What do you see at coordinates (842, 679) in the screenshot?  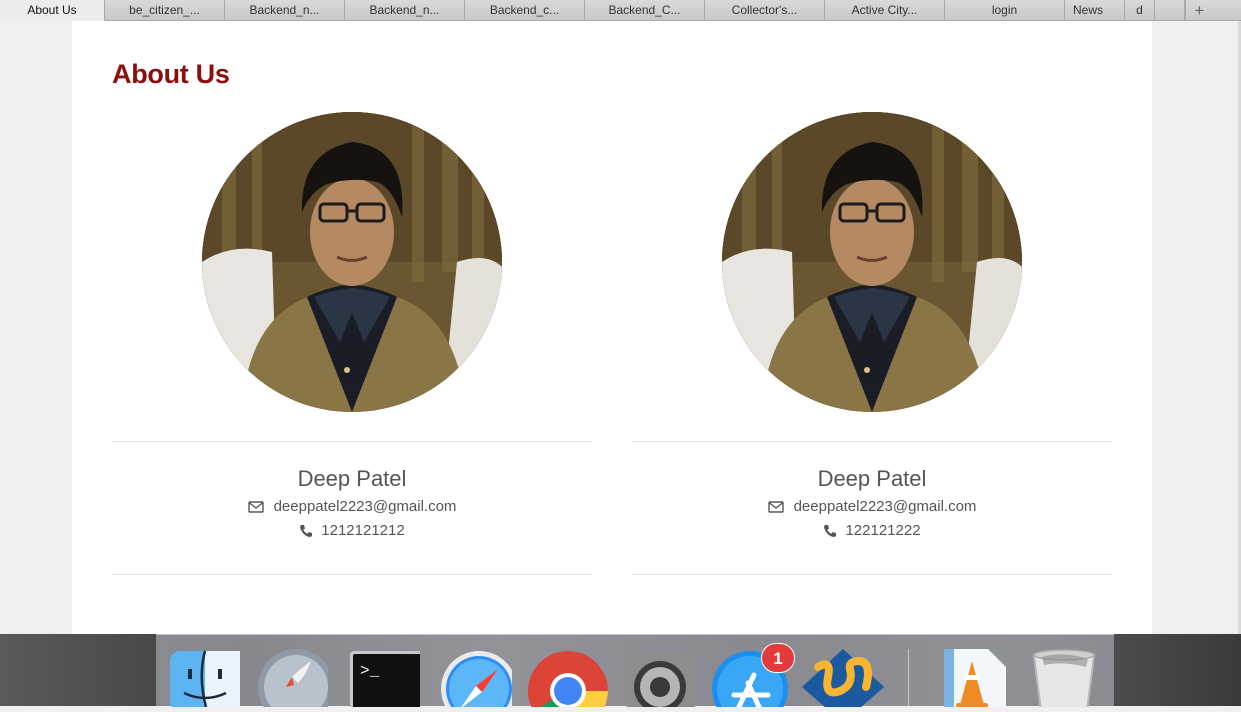 I see `filezilla-icon` at bounding box center [842, 679].